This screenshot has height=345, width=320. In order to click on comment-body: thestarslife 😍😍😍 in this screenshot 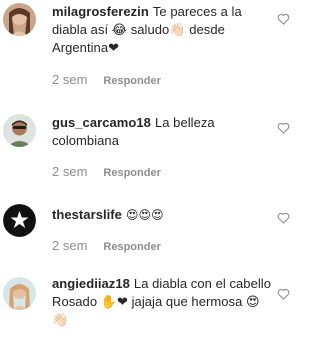, I will do `click(162, 215)`.